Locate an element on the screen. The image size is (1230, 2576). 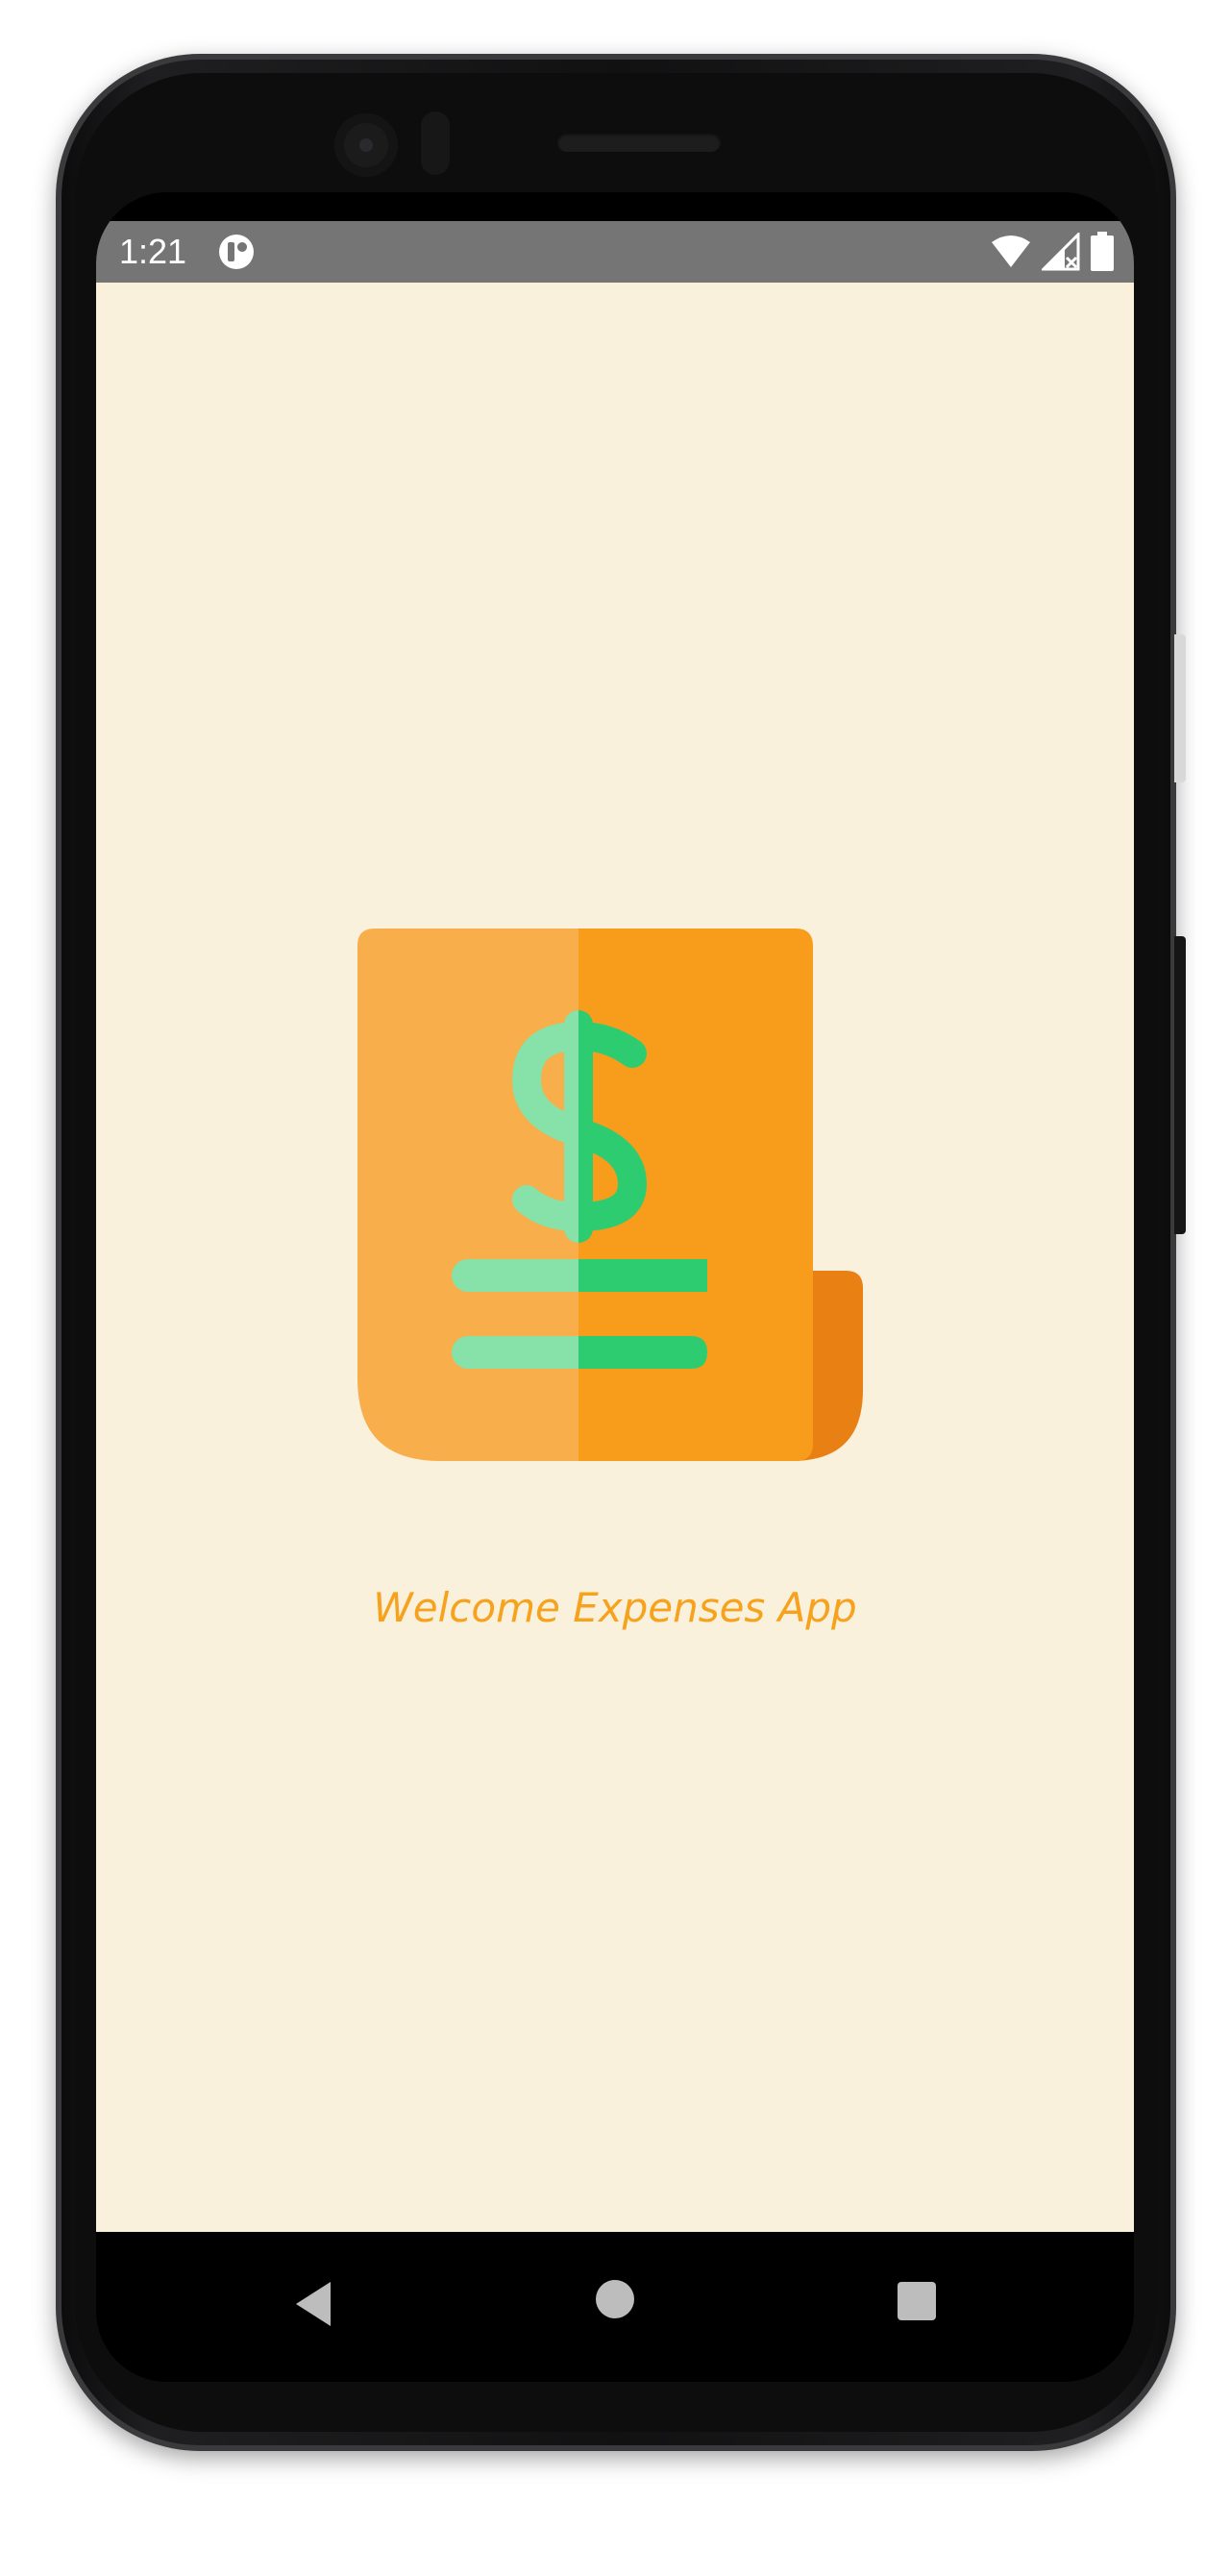
volume-button is located at coordinates (1180, 708).